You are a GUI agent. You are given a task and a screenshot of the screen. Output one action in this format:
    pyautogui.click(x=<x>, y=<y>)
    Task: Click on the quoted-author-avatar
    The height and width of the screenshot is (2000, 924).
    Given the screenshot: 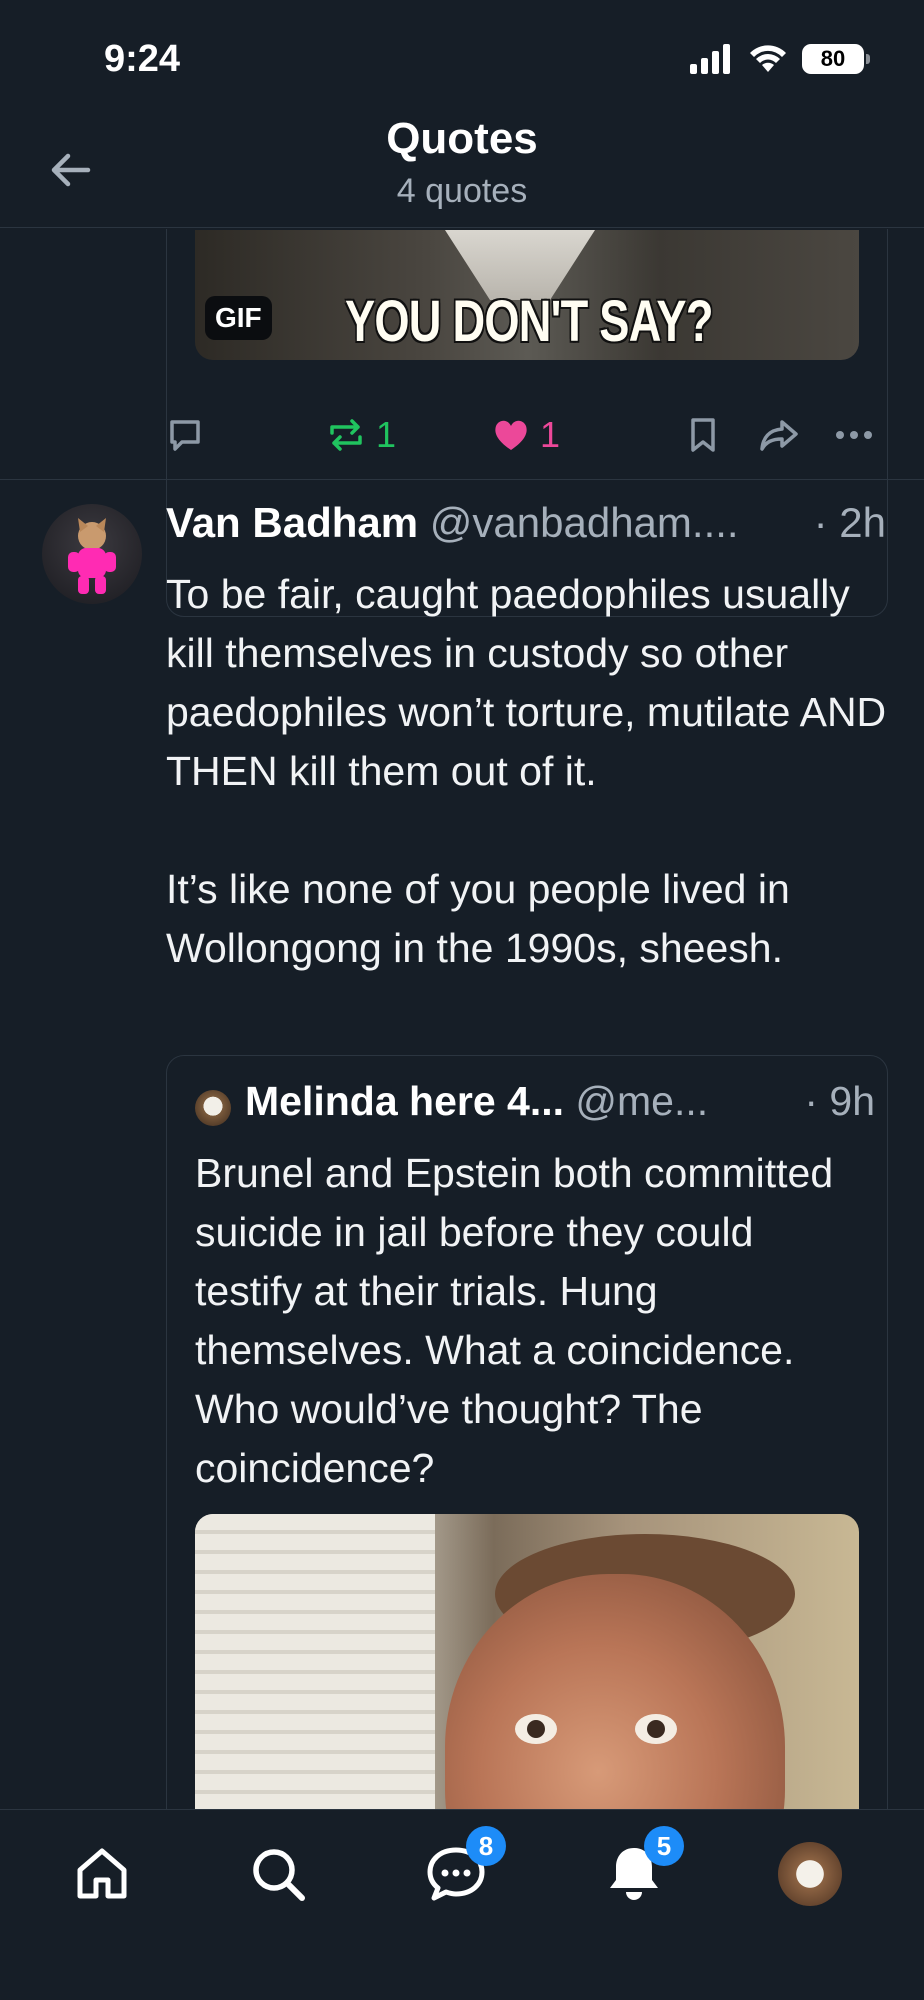 What is the action you would take?
    pyautogui.click(x=213, y=1108)
    